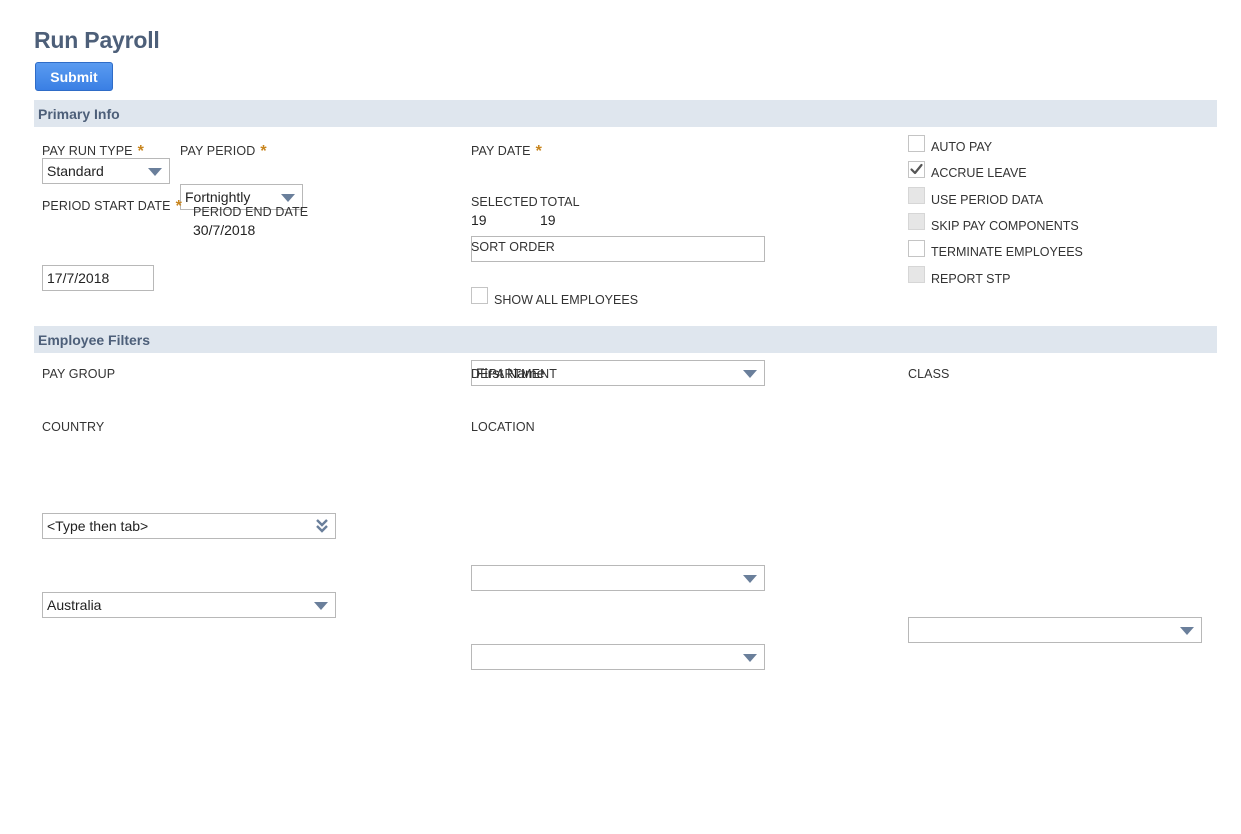  I want to click on checkmark-icon, so click(916, 169).